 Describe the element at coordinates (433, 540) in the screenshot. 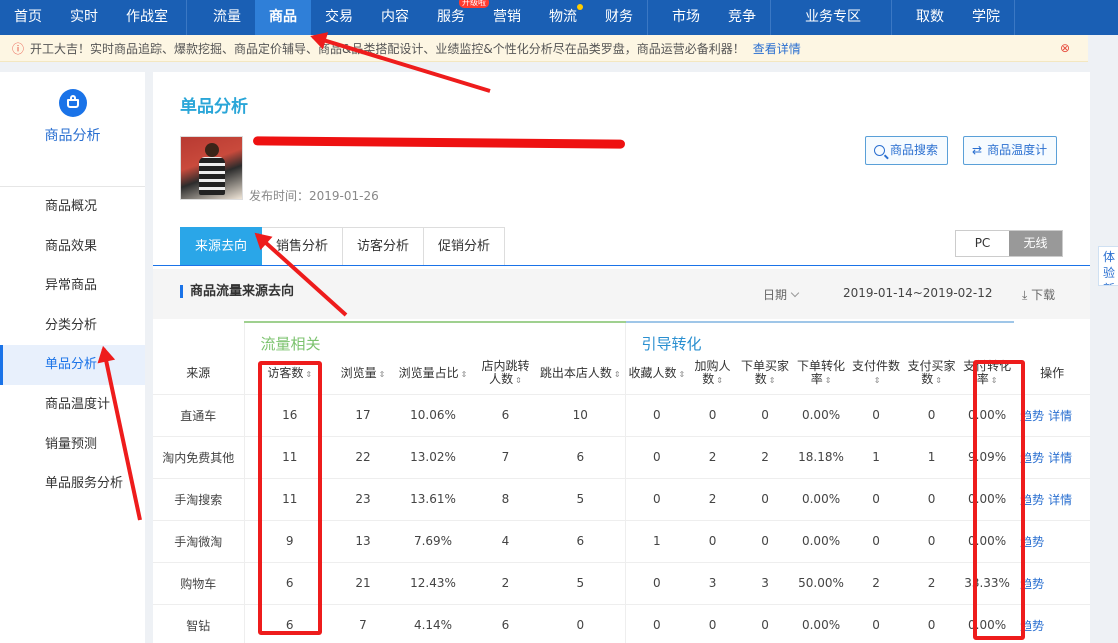

I see `table-cell: 7.69%` at that location.